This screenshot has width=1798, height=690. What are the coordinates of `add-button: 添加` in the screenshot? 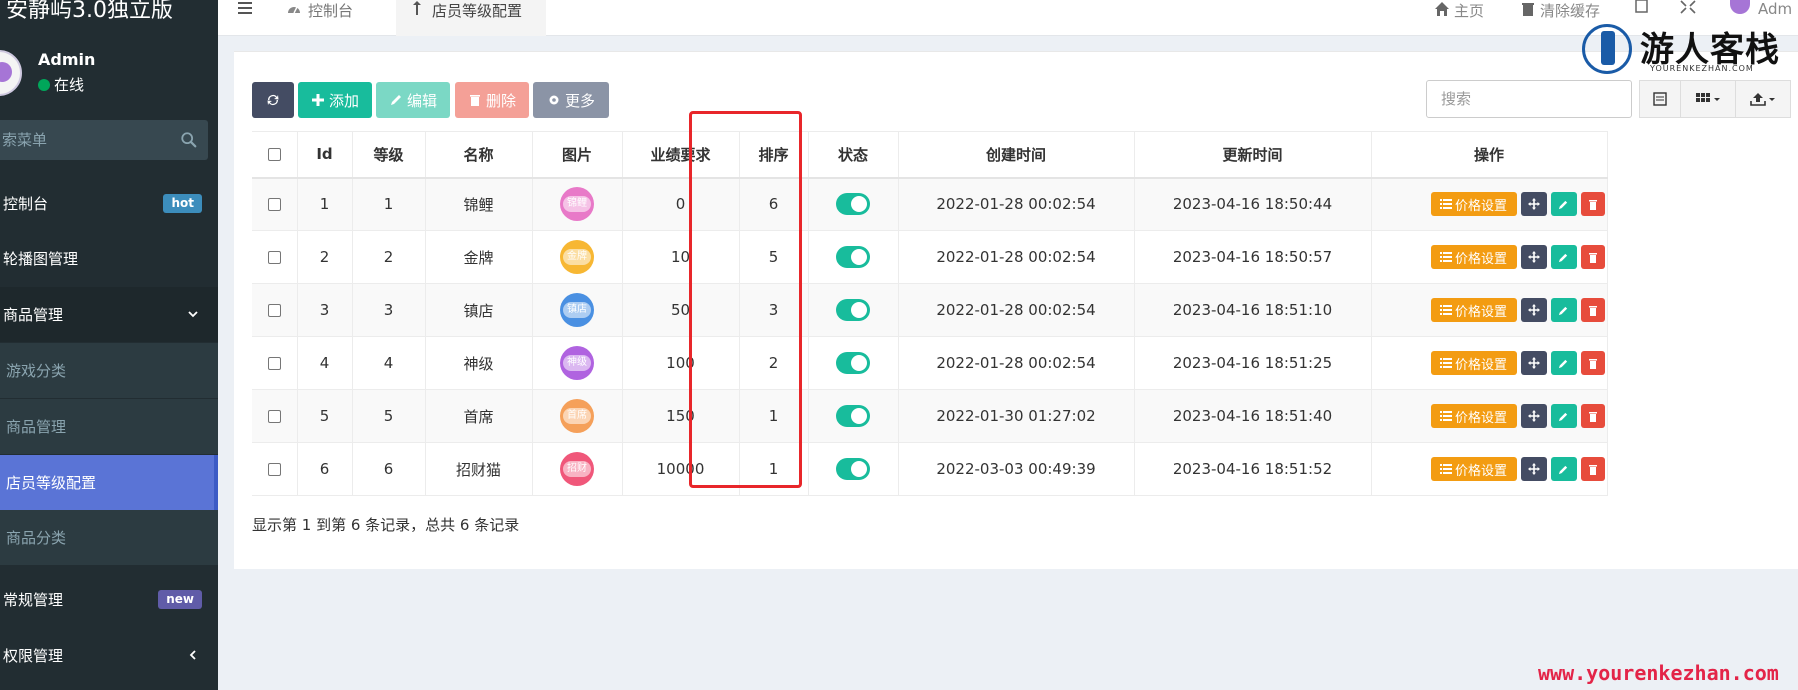 It's located at (335, 100).